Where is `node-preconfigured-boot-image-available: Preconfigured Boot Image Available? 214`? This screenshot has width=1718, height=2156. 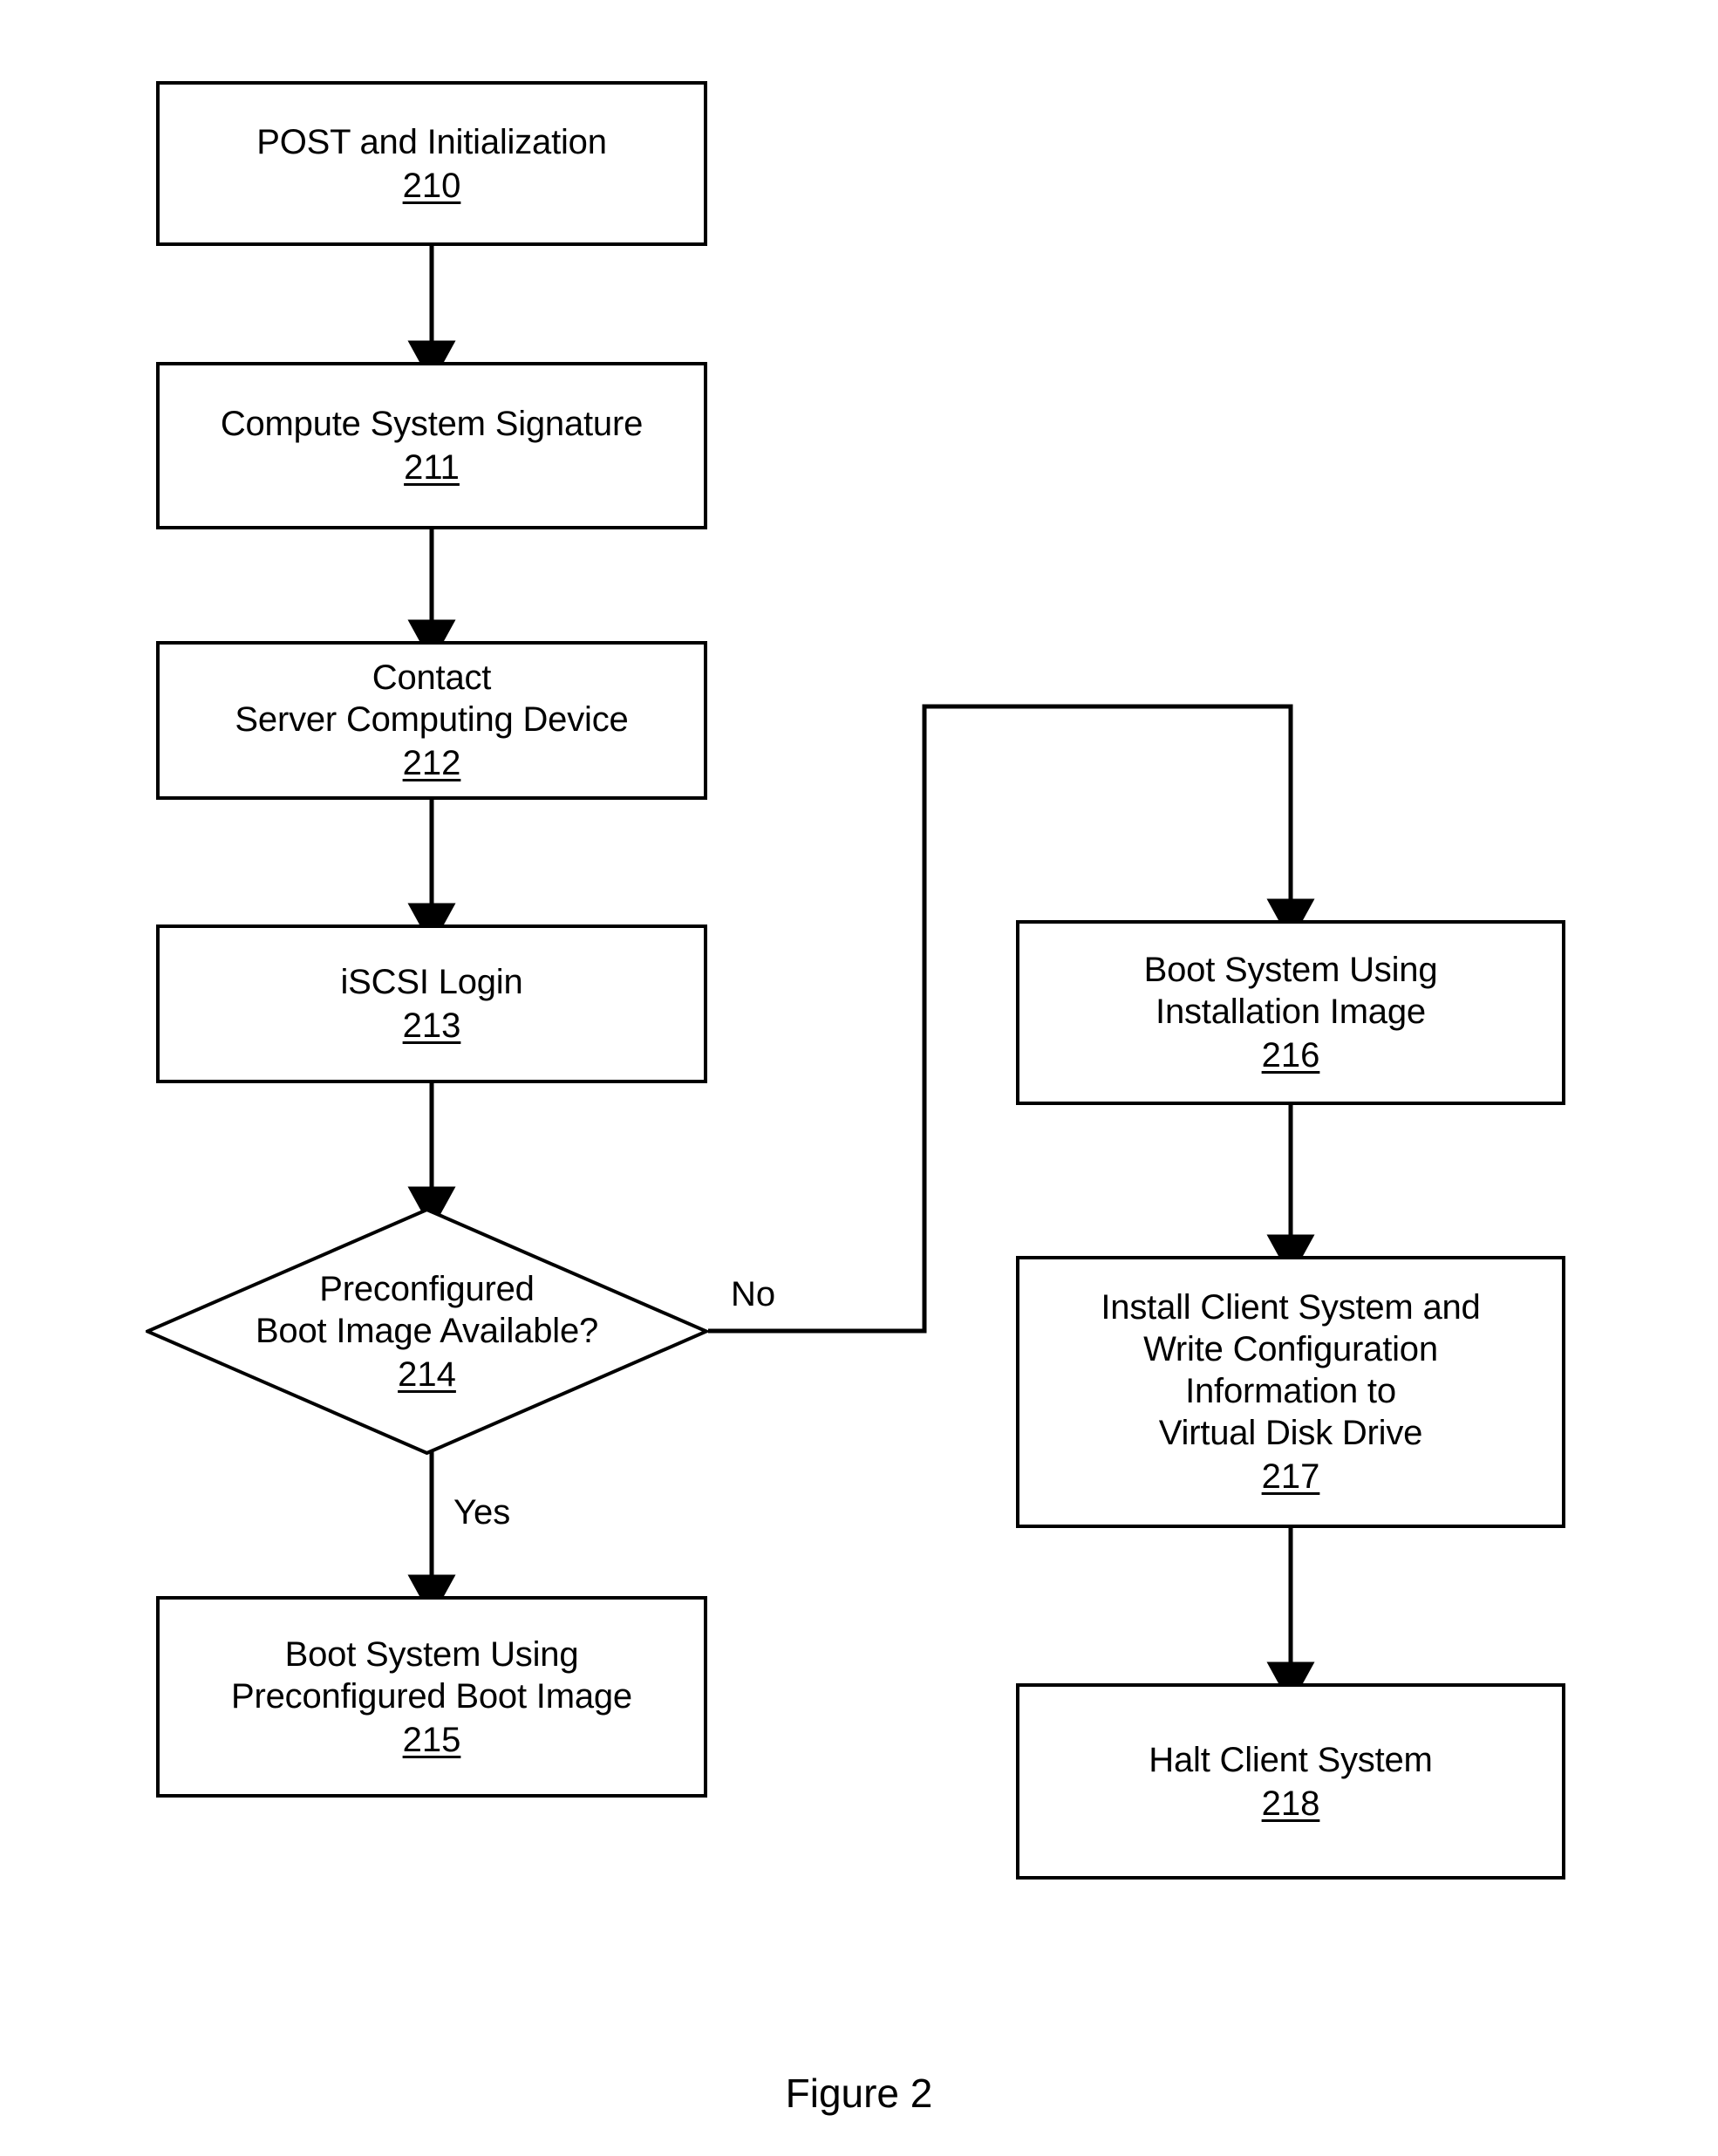 node-preconfigured-boot-image-available: Preconfigured Boot Image Available? 214 is located at coordinates (427, 1331).